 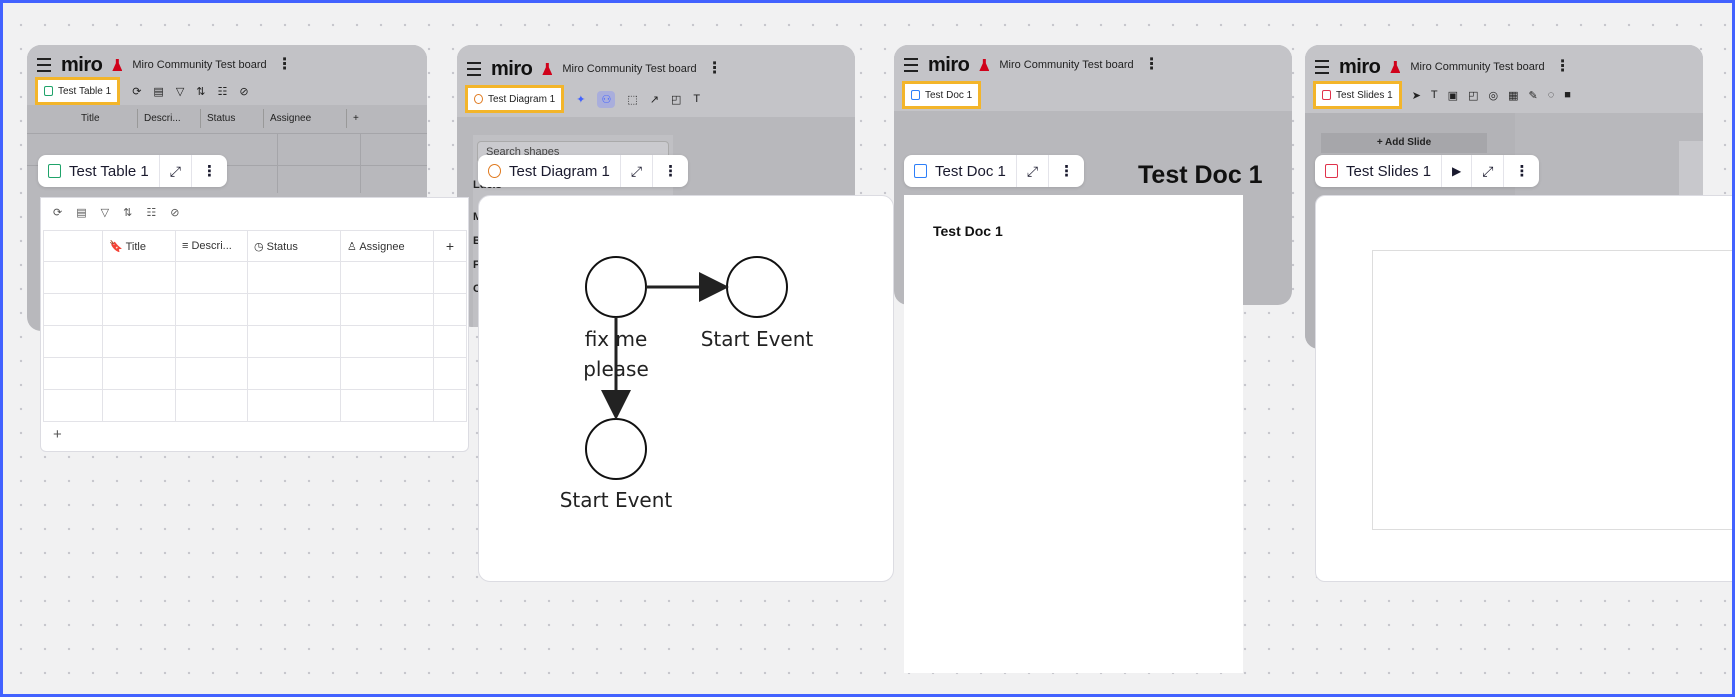 I want to click on comment-icon: ◌, so click(x=1551, y=95).